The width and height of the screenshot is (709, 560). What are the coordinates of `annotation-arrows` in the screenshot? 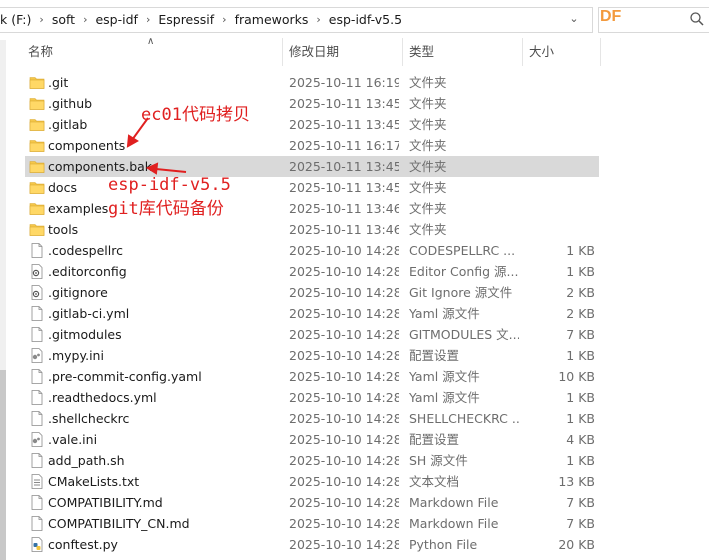 It's located at (156, 146).